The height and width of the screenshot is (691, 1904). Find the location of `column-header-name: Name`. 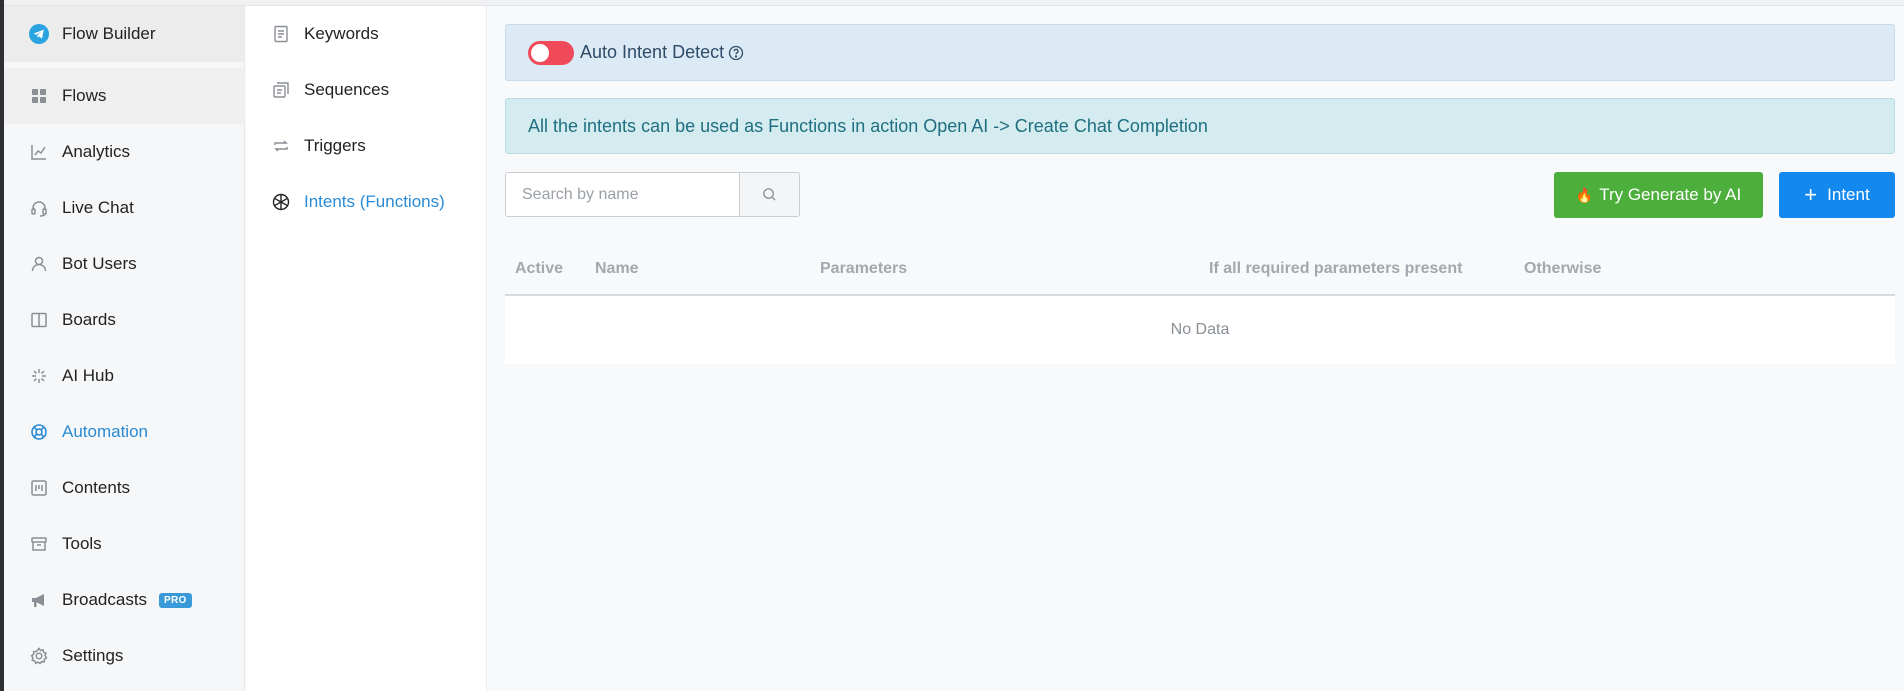

column-header-name: Name is located at coordinates (617, 268).